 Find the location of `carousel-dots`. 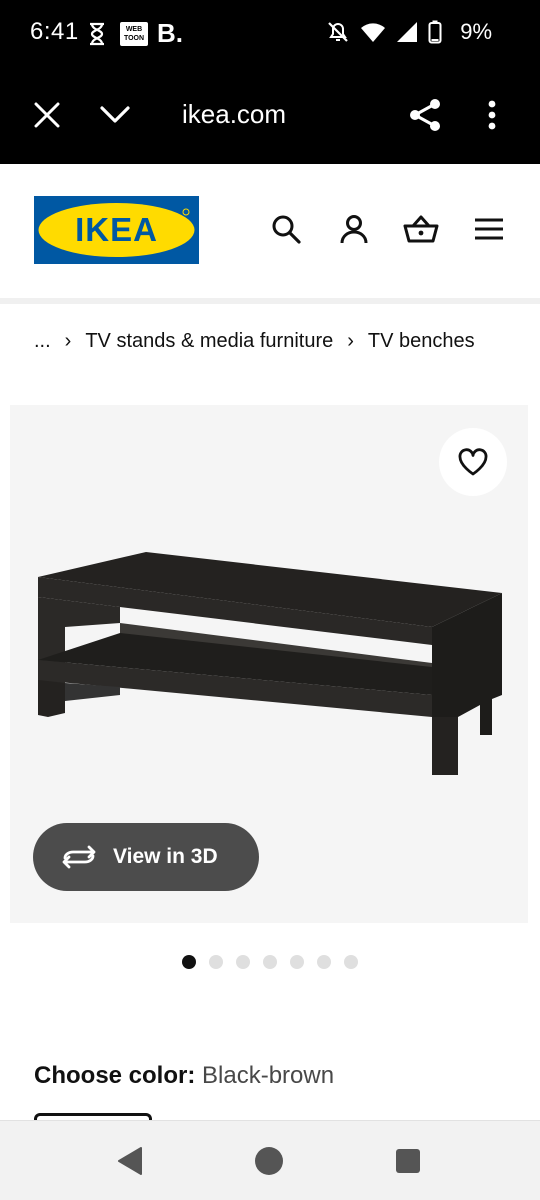

carousel-dots is located at coordinates (270, 962).